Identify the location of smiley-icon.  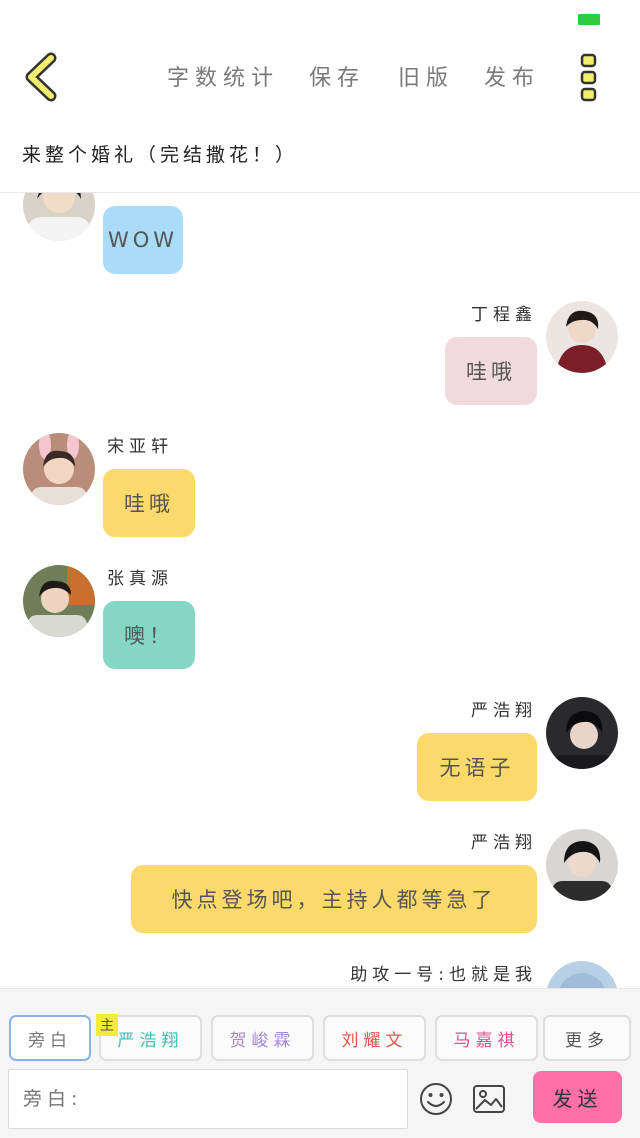
(436, 1099).